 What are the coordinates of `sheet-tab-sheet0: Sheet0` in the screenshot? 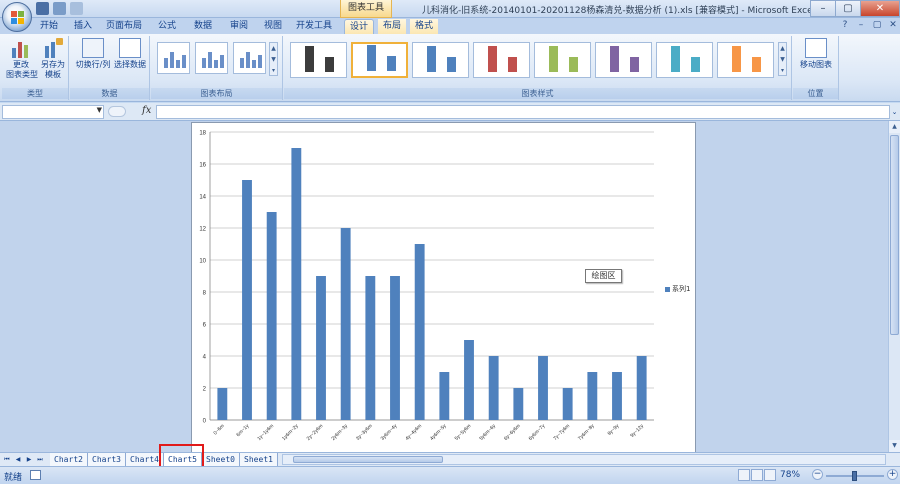 It's located at (221, 459).